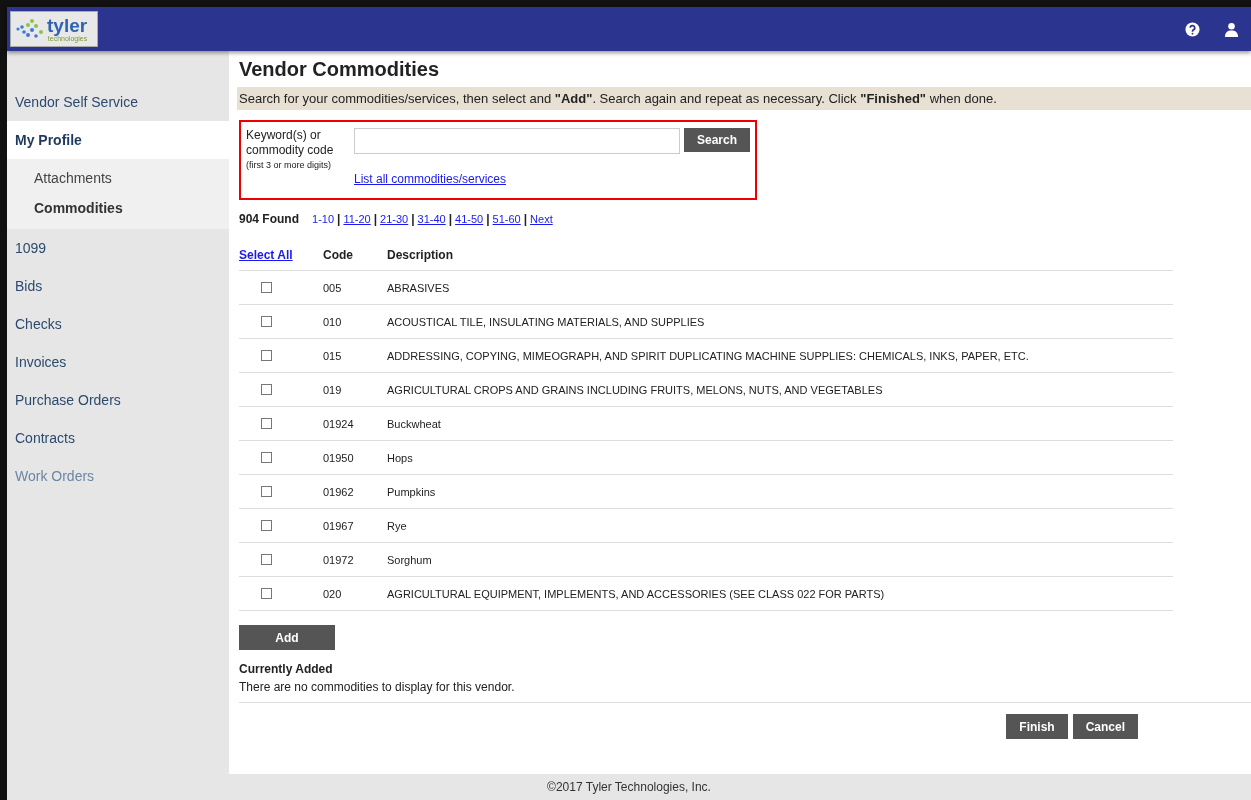 The height and width of the screenshot is (800, 1251). What do you see at coordinates (708, 355) in the screenshot?
I see `description-cell: ADDRESSING, COPYING, MIMEOGRAPH, AND SPIRIT DUPLICATING MACHINE SUPPLIES: CHEMICALS, INKS, PAPER, ETC.` at bounding box center [708, 355].